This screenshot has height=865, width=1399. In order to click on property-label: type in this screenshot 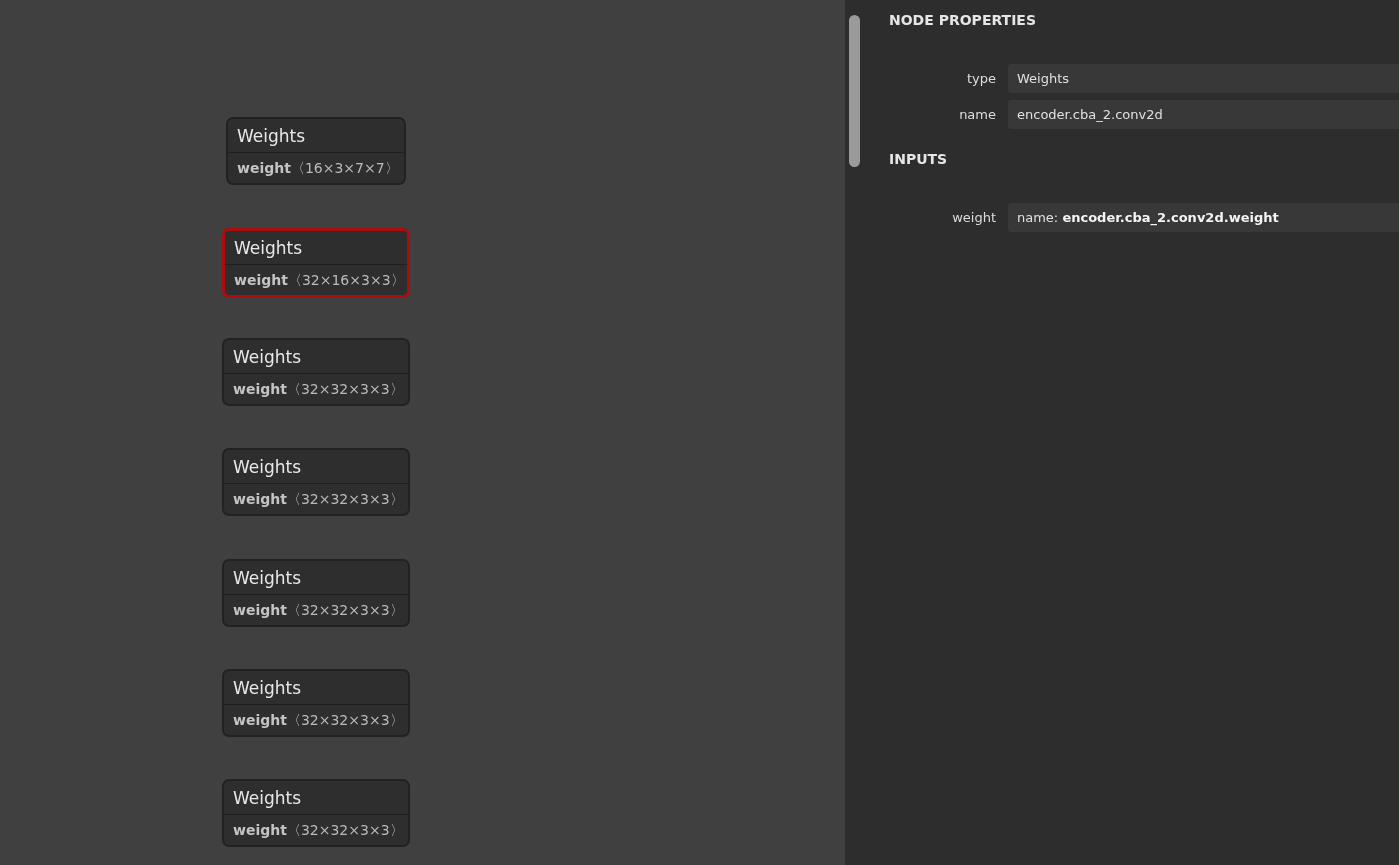, I will do `click(981, 78)`.